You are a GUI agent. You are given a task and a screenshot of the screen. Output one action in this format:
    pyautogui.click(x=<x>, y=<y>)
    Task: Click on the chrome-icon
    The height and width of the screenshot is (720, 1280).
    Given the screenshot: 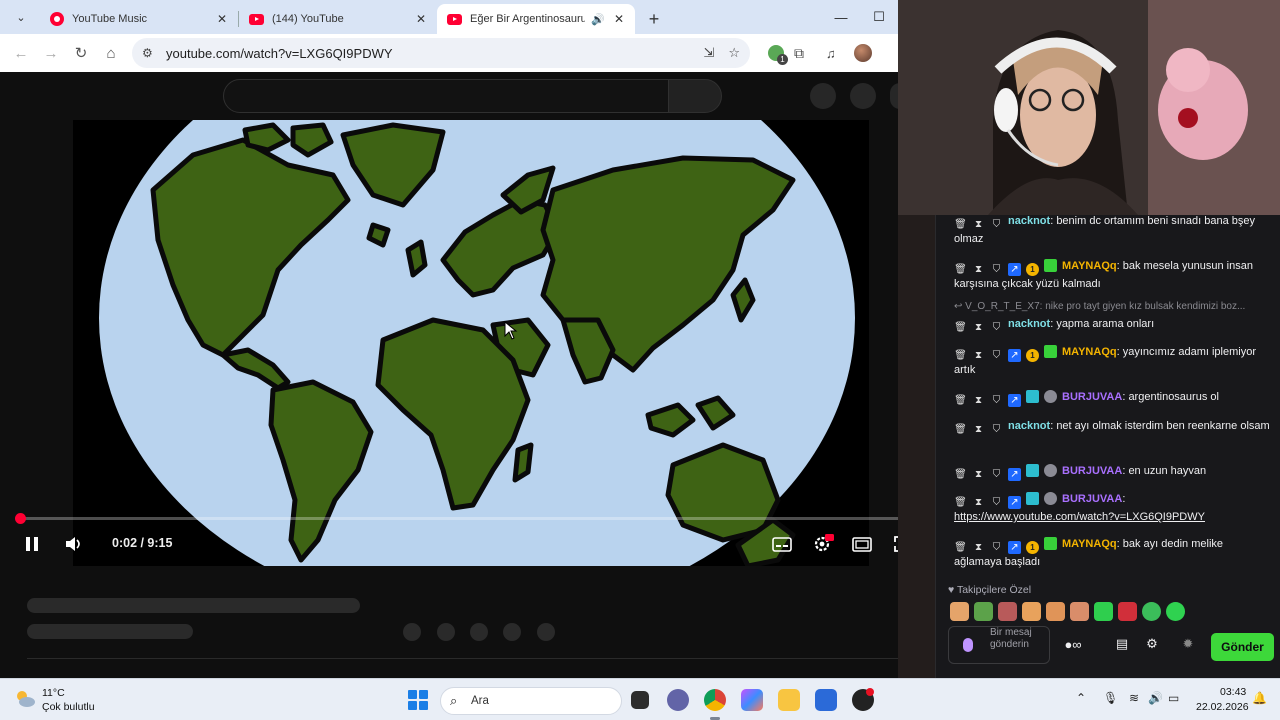 What is the action you would take?
    pyautogui.click(x=715, y=700)
    